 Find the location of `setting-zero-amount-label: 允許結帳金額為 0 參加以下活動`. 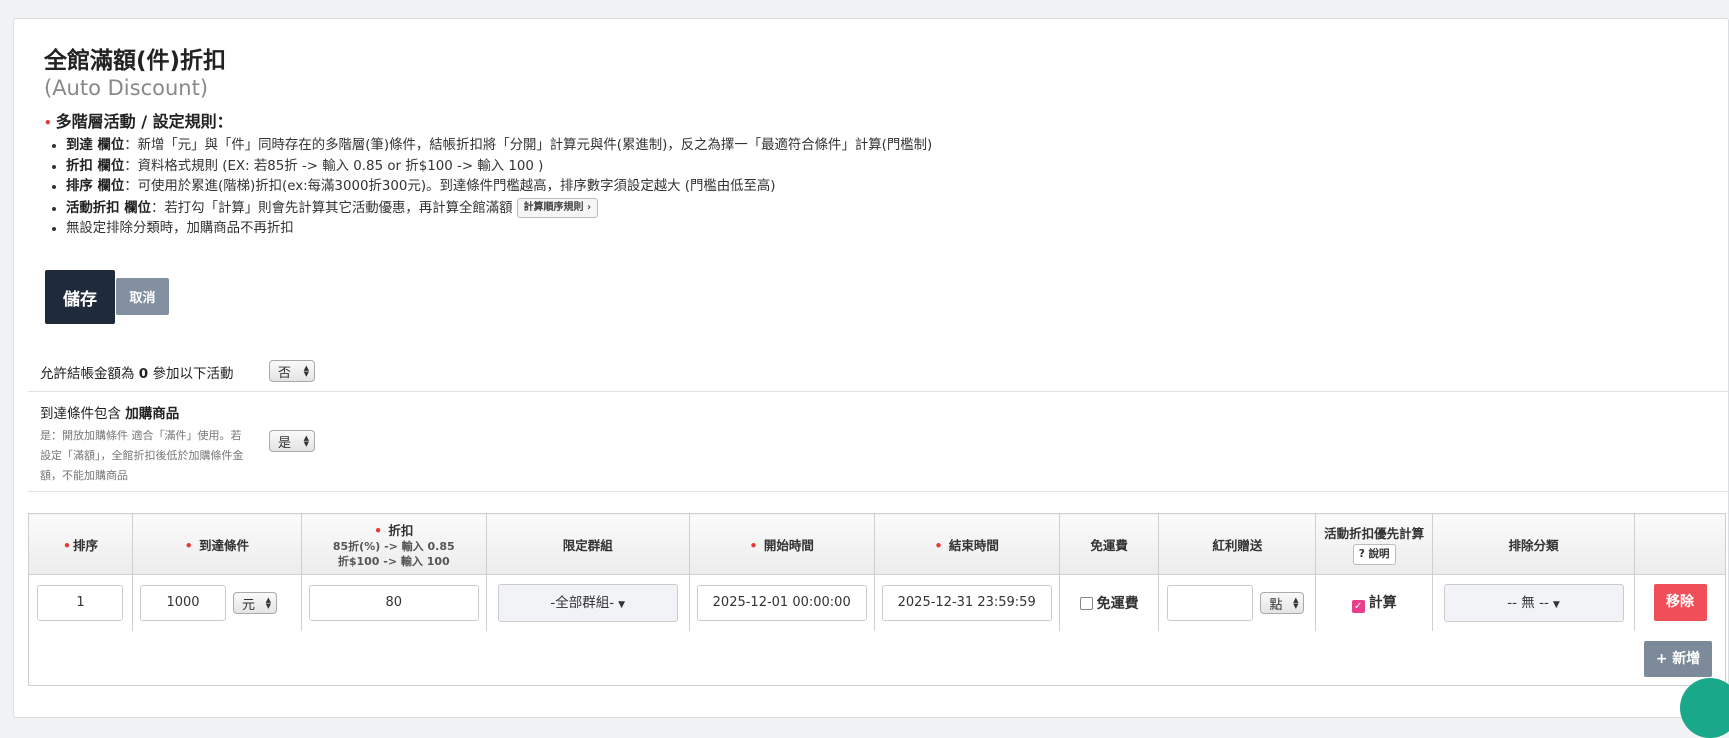

setting-zero-amount-label: 允許結帳金額為 0 參加以下活動 is located at coordinates (137, 374).